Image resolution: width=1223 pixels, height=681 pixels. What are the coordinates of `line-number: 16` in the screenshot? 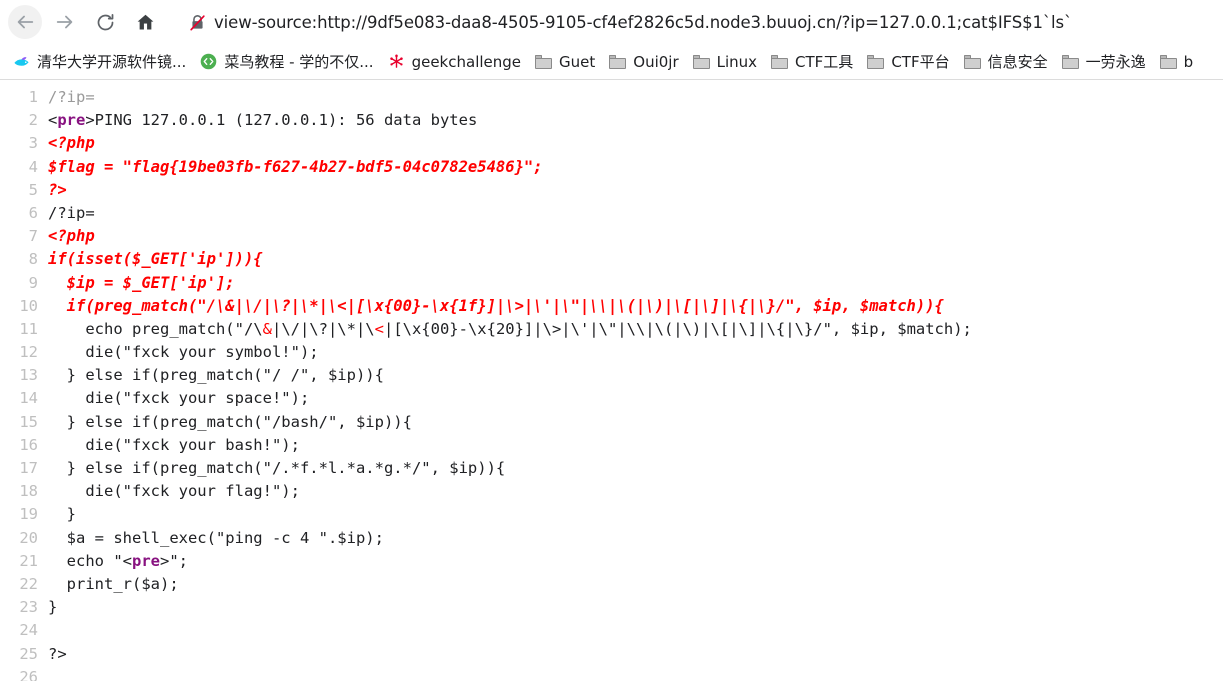 It's located at (28, 444).